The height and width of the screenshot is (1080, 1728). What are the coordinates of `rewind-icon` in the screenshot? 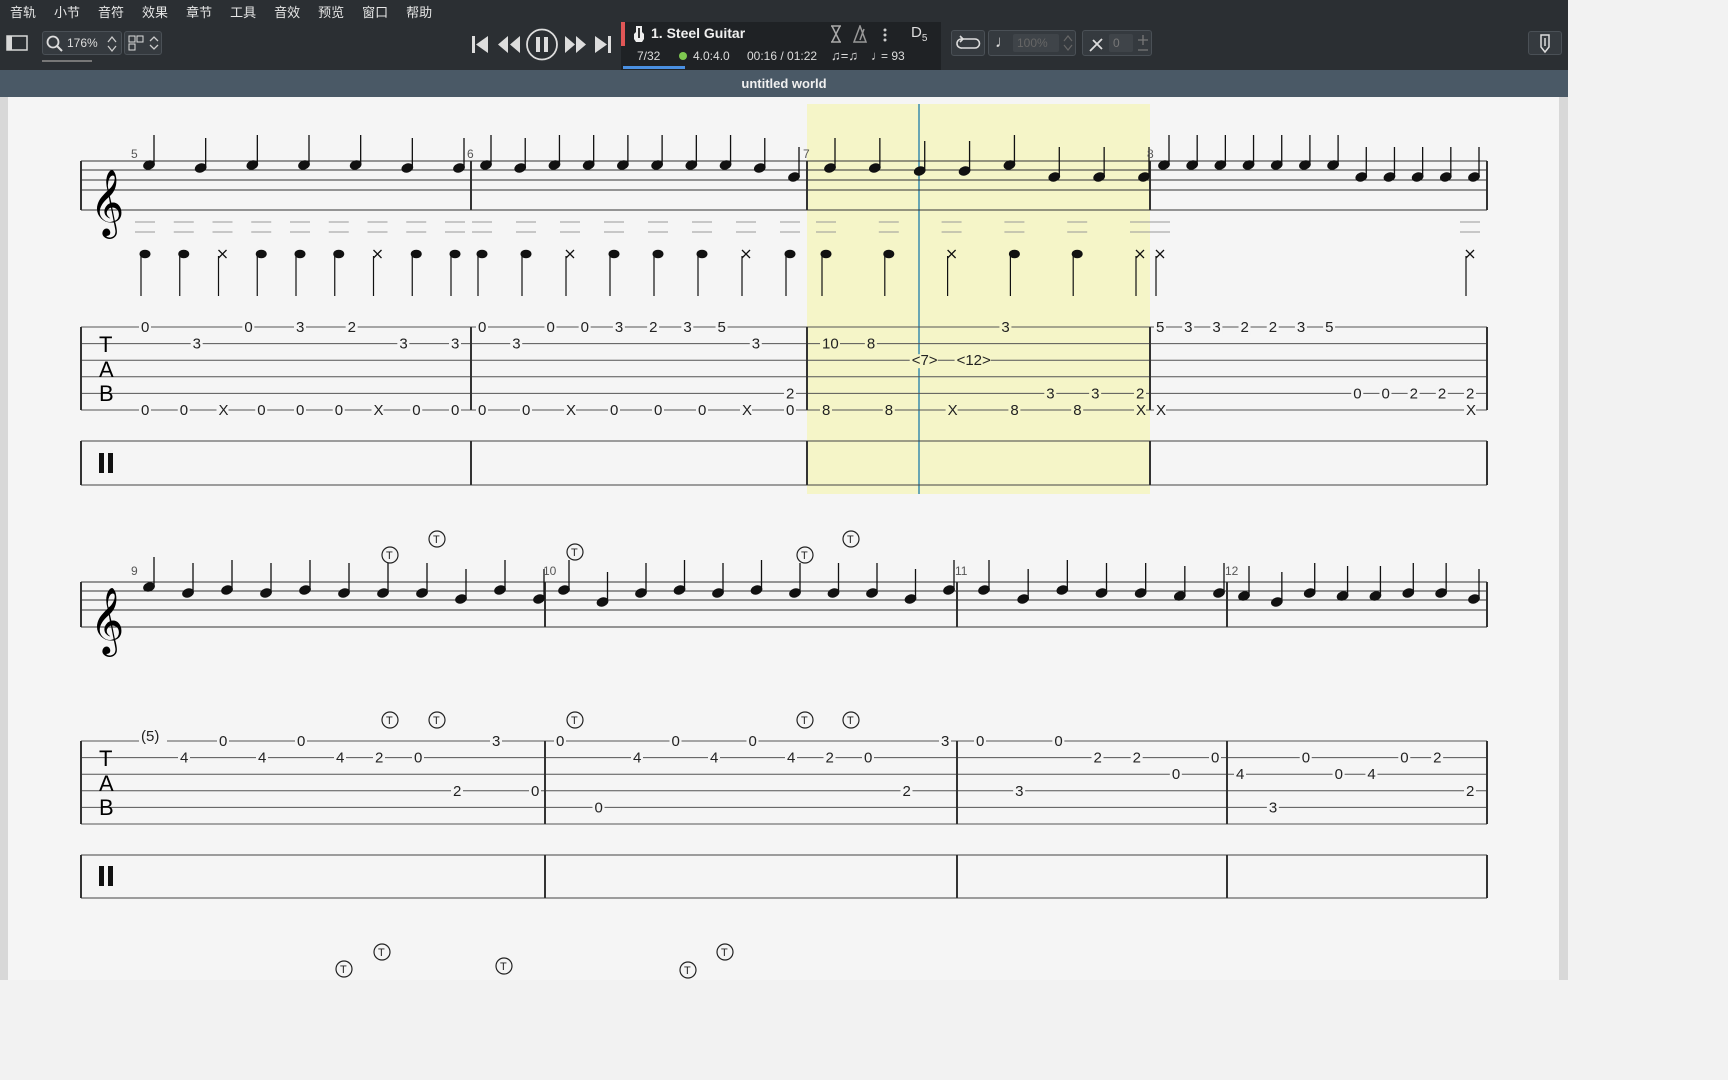 It's located at (509, 44).